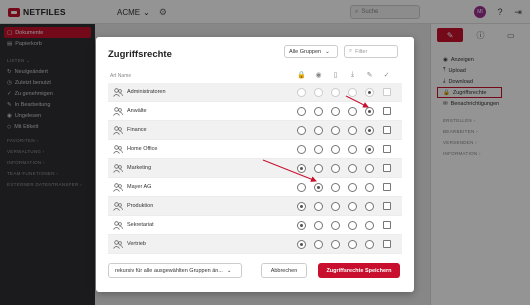 This screenshot has height=305, width=530. I want to click on eye-icon: ◉, so click(318, 75).